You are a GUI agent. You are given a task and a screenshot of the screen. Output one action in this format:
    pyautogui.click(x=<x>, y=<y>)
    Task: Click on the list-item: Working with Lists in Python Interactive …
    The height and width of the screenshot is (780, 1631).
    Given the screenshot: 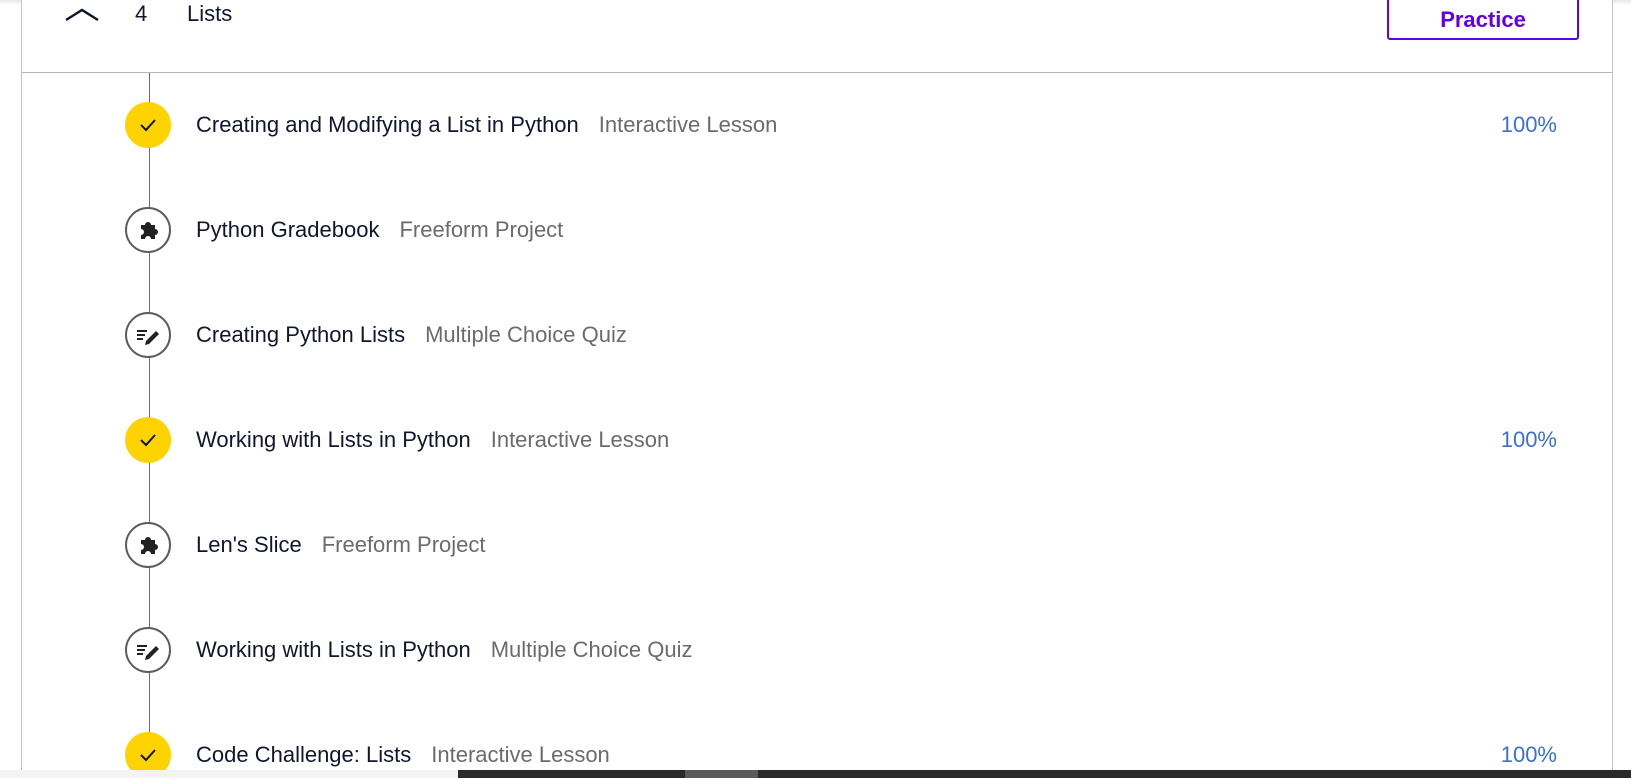 What is the action you would take?
    pyautogui.click(x=817, y=440)
    